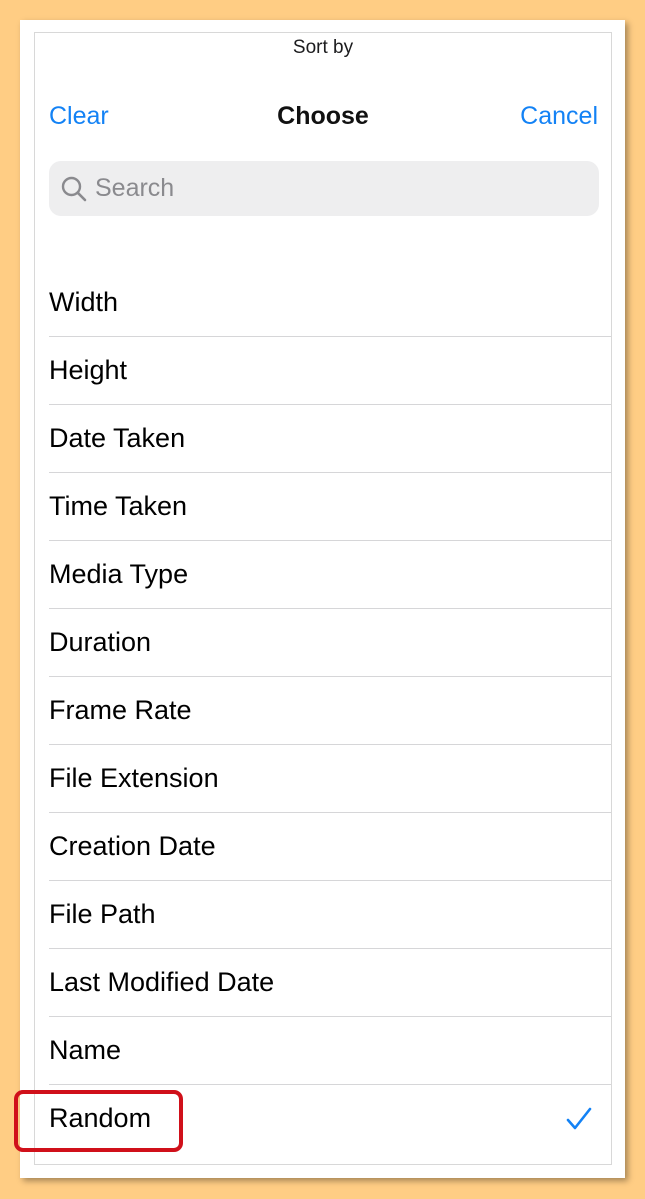 The width and height of the screenshot is (645, 1199). I want to click on list-item-label: Name, so click(85, 1050).